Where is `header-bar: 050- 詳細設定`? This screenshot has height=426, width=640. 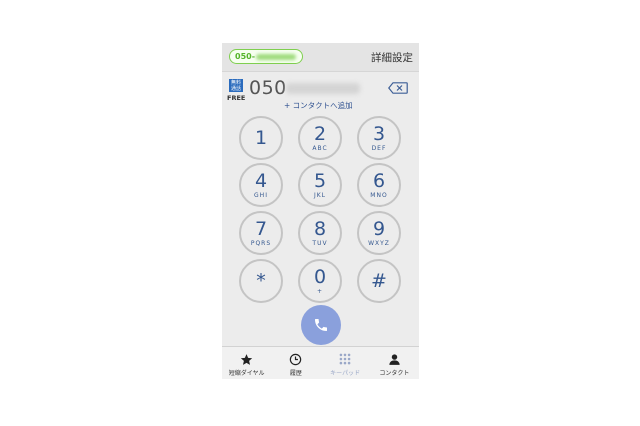 header-bar: 050- 詳細設定 is located at coordinates (320, 57).